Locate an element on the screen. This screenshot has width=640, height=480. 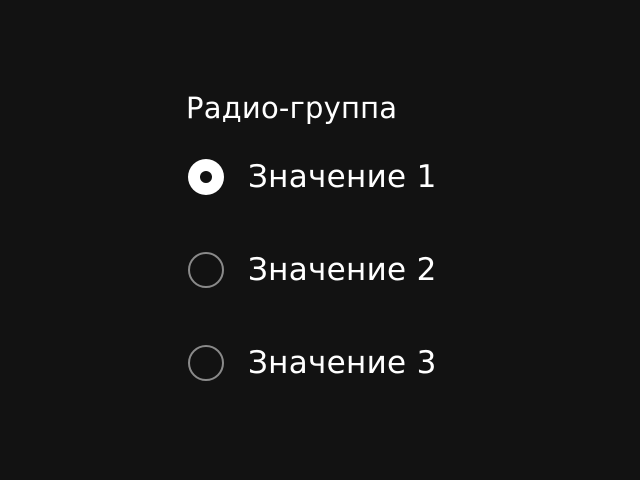
radio-checked-icon is located at coordinates (206, 177).